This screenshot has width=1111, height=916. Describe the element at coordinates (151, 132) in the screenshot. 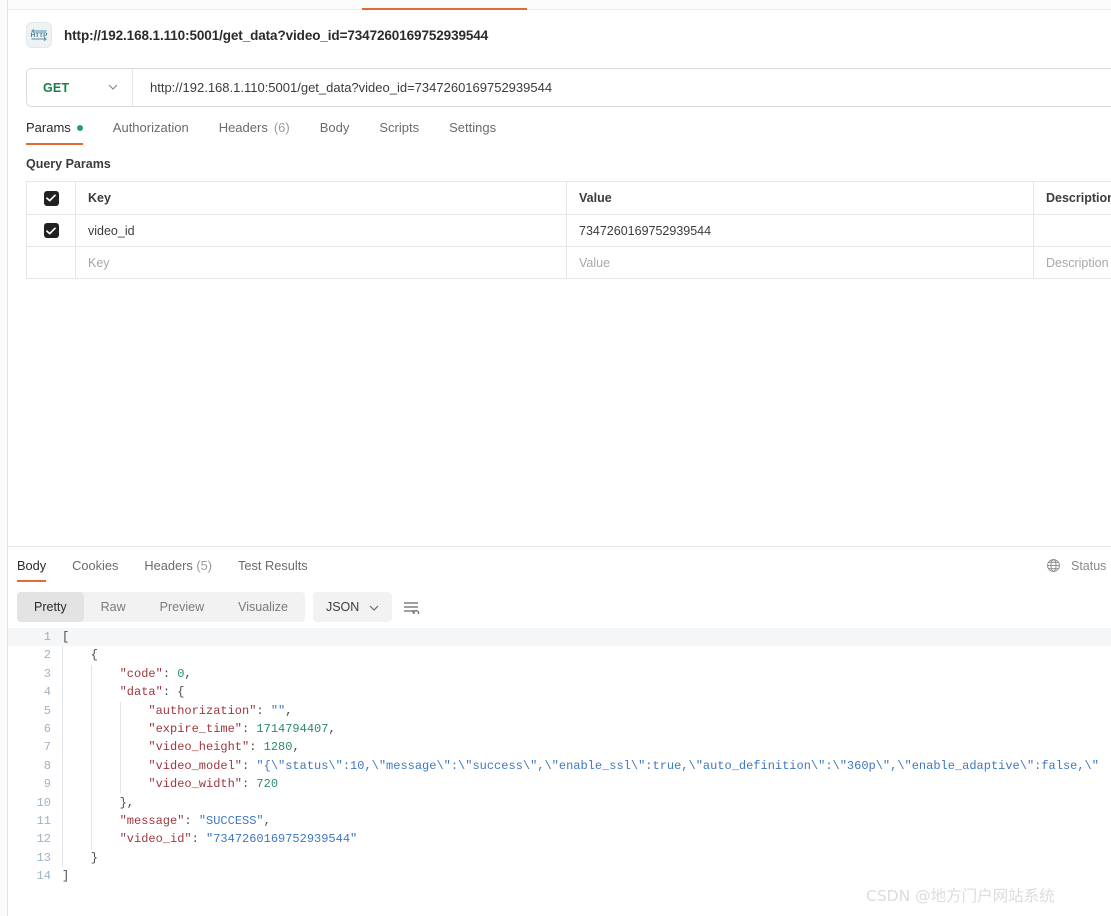

I see `tab-authorization: Authorization` at that location.